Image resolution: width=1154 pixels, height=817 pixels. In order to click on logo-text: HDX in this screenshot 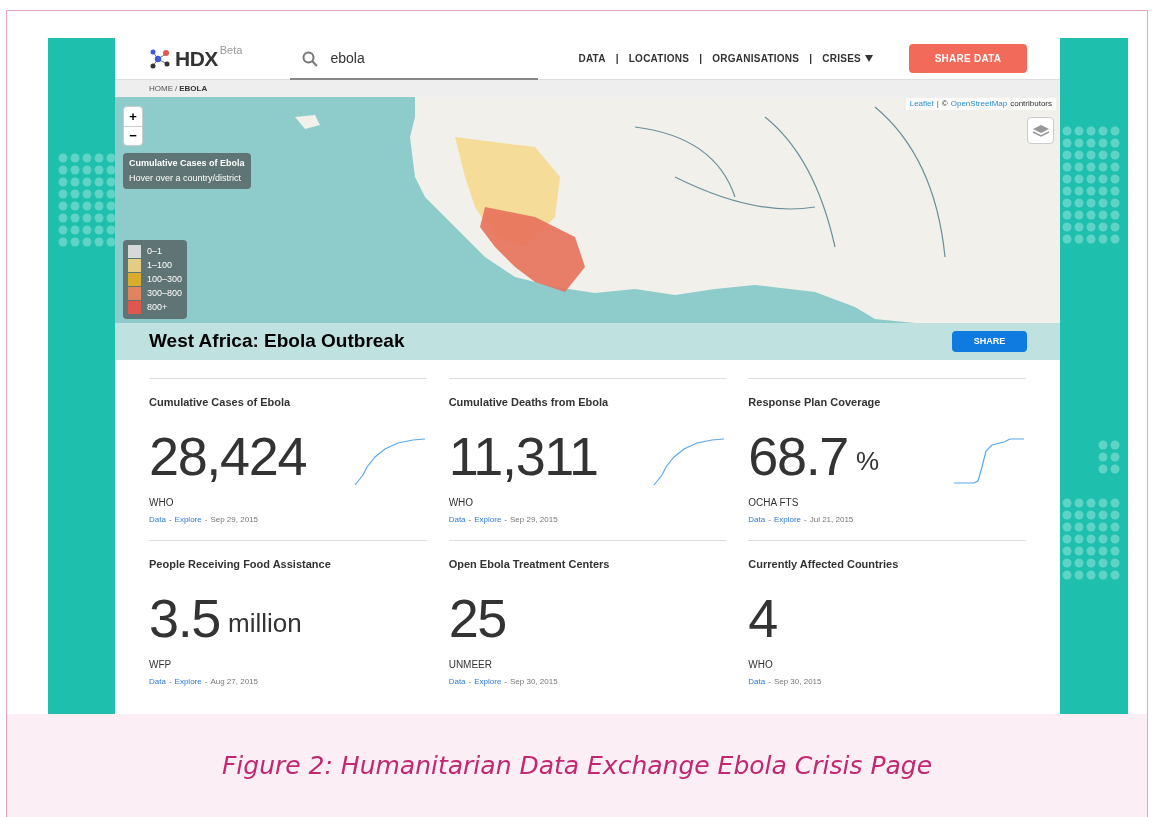, I will do `click(196, 58)`.